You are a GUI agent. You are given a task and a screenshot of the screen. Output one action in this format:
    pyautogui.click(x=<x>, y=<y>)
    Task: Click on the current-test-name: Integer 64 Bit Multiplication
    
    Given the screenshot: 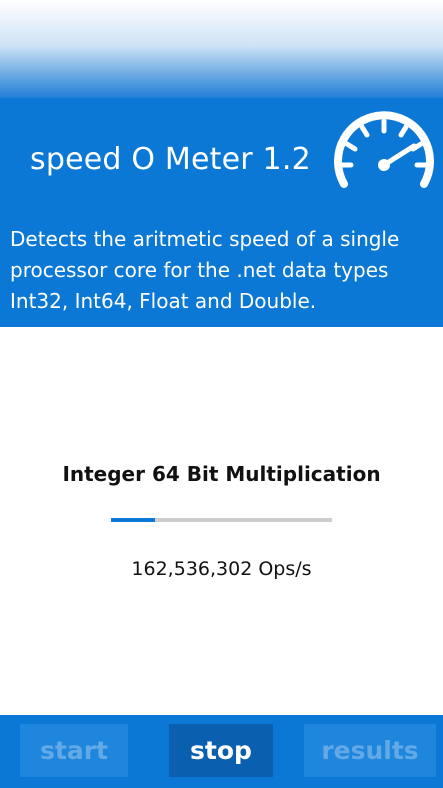 What is the action you would take?
    pyautogui.click(x=221, y=474)
    